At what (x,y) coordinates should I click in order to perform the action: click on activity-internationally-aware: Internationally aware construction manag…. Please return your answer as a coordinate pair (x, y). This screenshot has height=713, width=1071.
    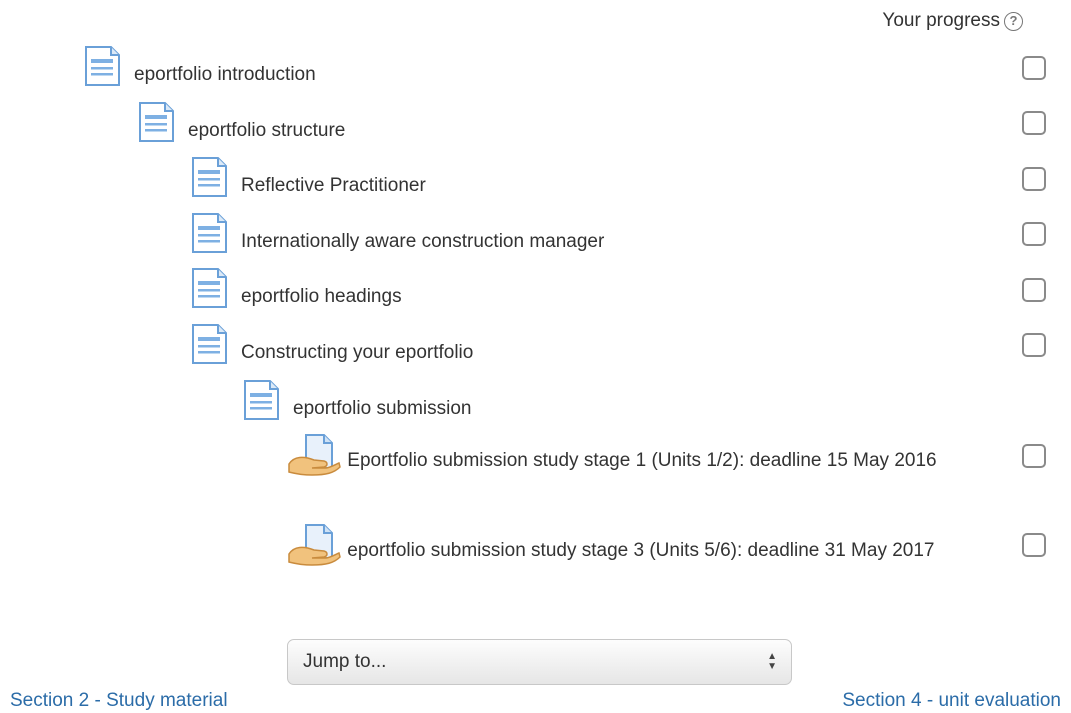
    Looking at the image, I should click on (396, 234).